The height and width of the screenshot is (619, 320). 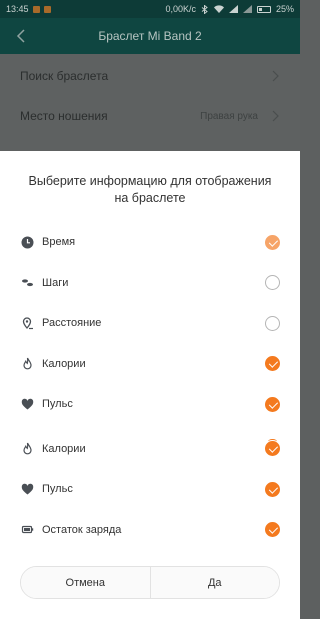 What do you see at coordinates (218, 9) in the screenshot?
I see `wifi-icon` at bounding box center [218, 9].